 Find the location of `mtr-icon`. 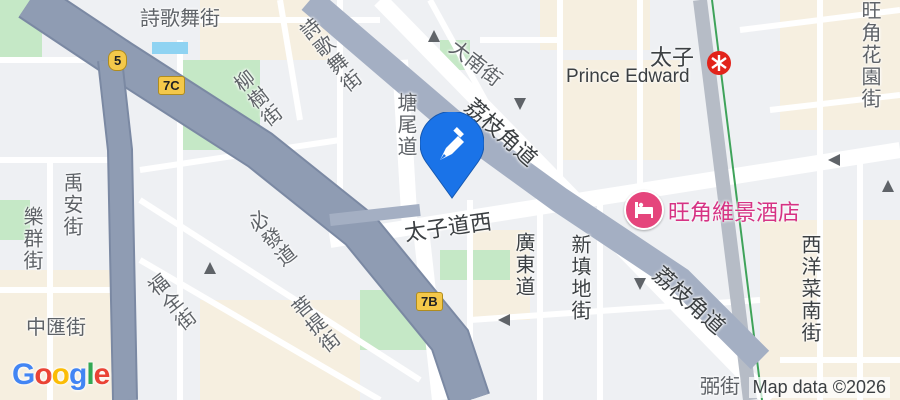

mtr-icon is located at coordinates (719, 63).